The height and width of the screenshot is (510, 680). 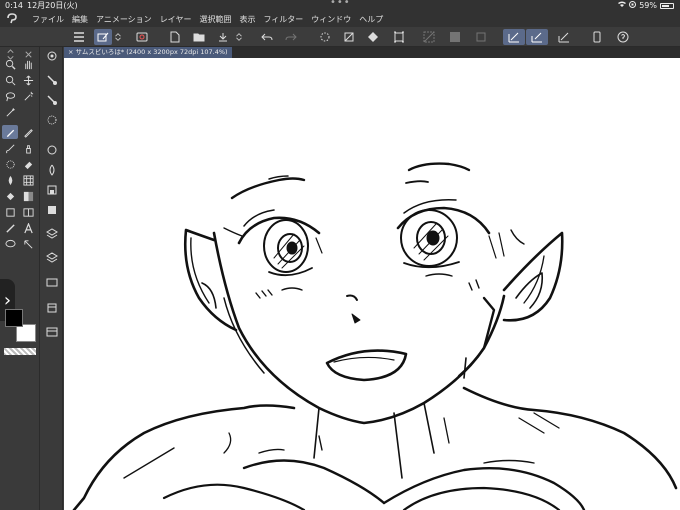 What do you see at coordinates (429, 37) in the screenshot?
I see `deselect-icon` at bounding box center [429, 37].